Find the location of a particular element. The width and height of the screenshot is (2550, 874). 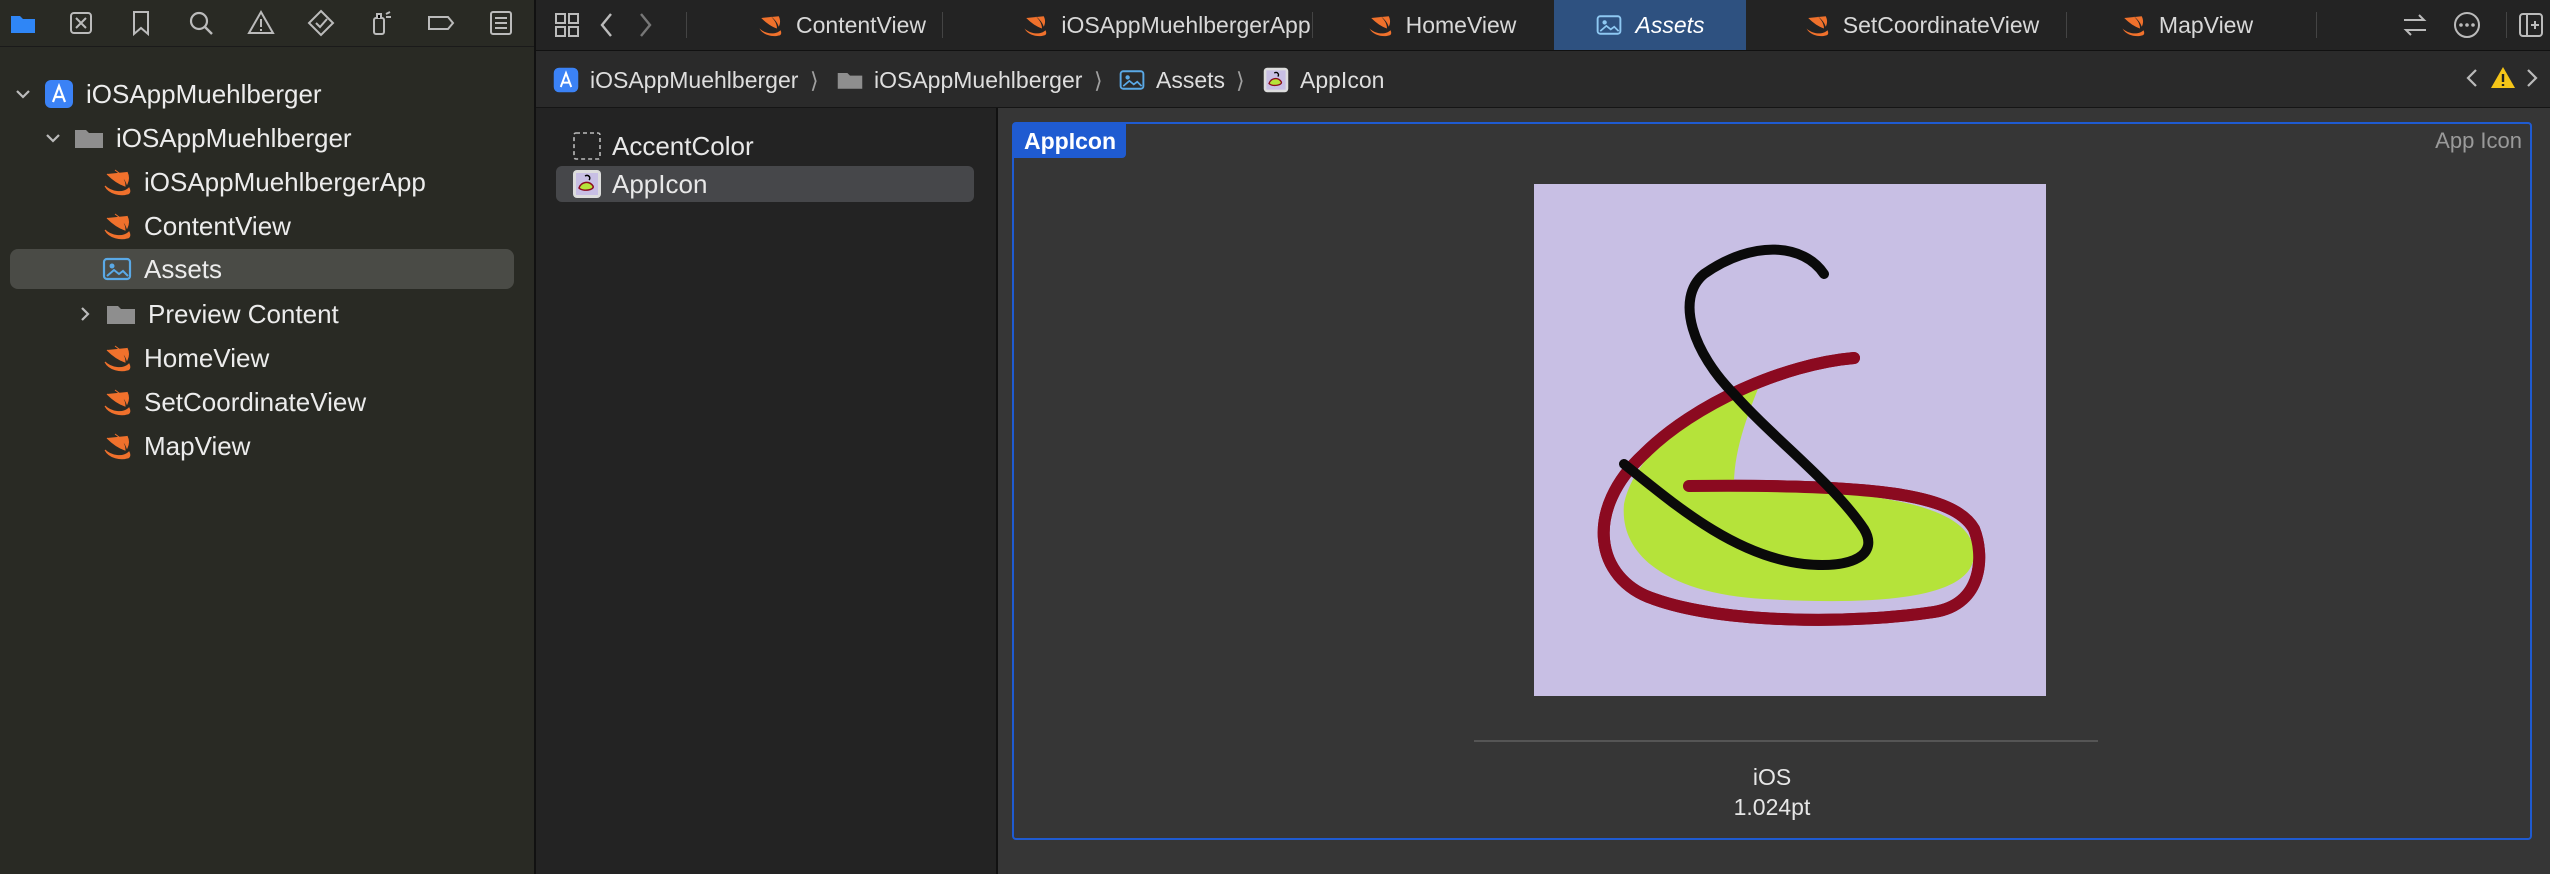

swap-arrows-icon is located at coordinates (2415, 25).